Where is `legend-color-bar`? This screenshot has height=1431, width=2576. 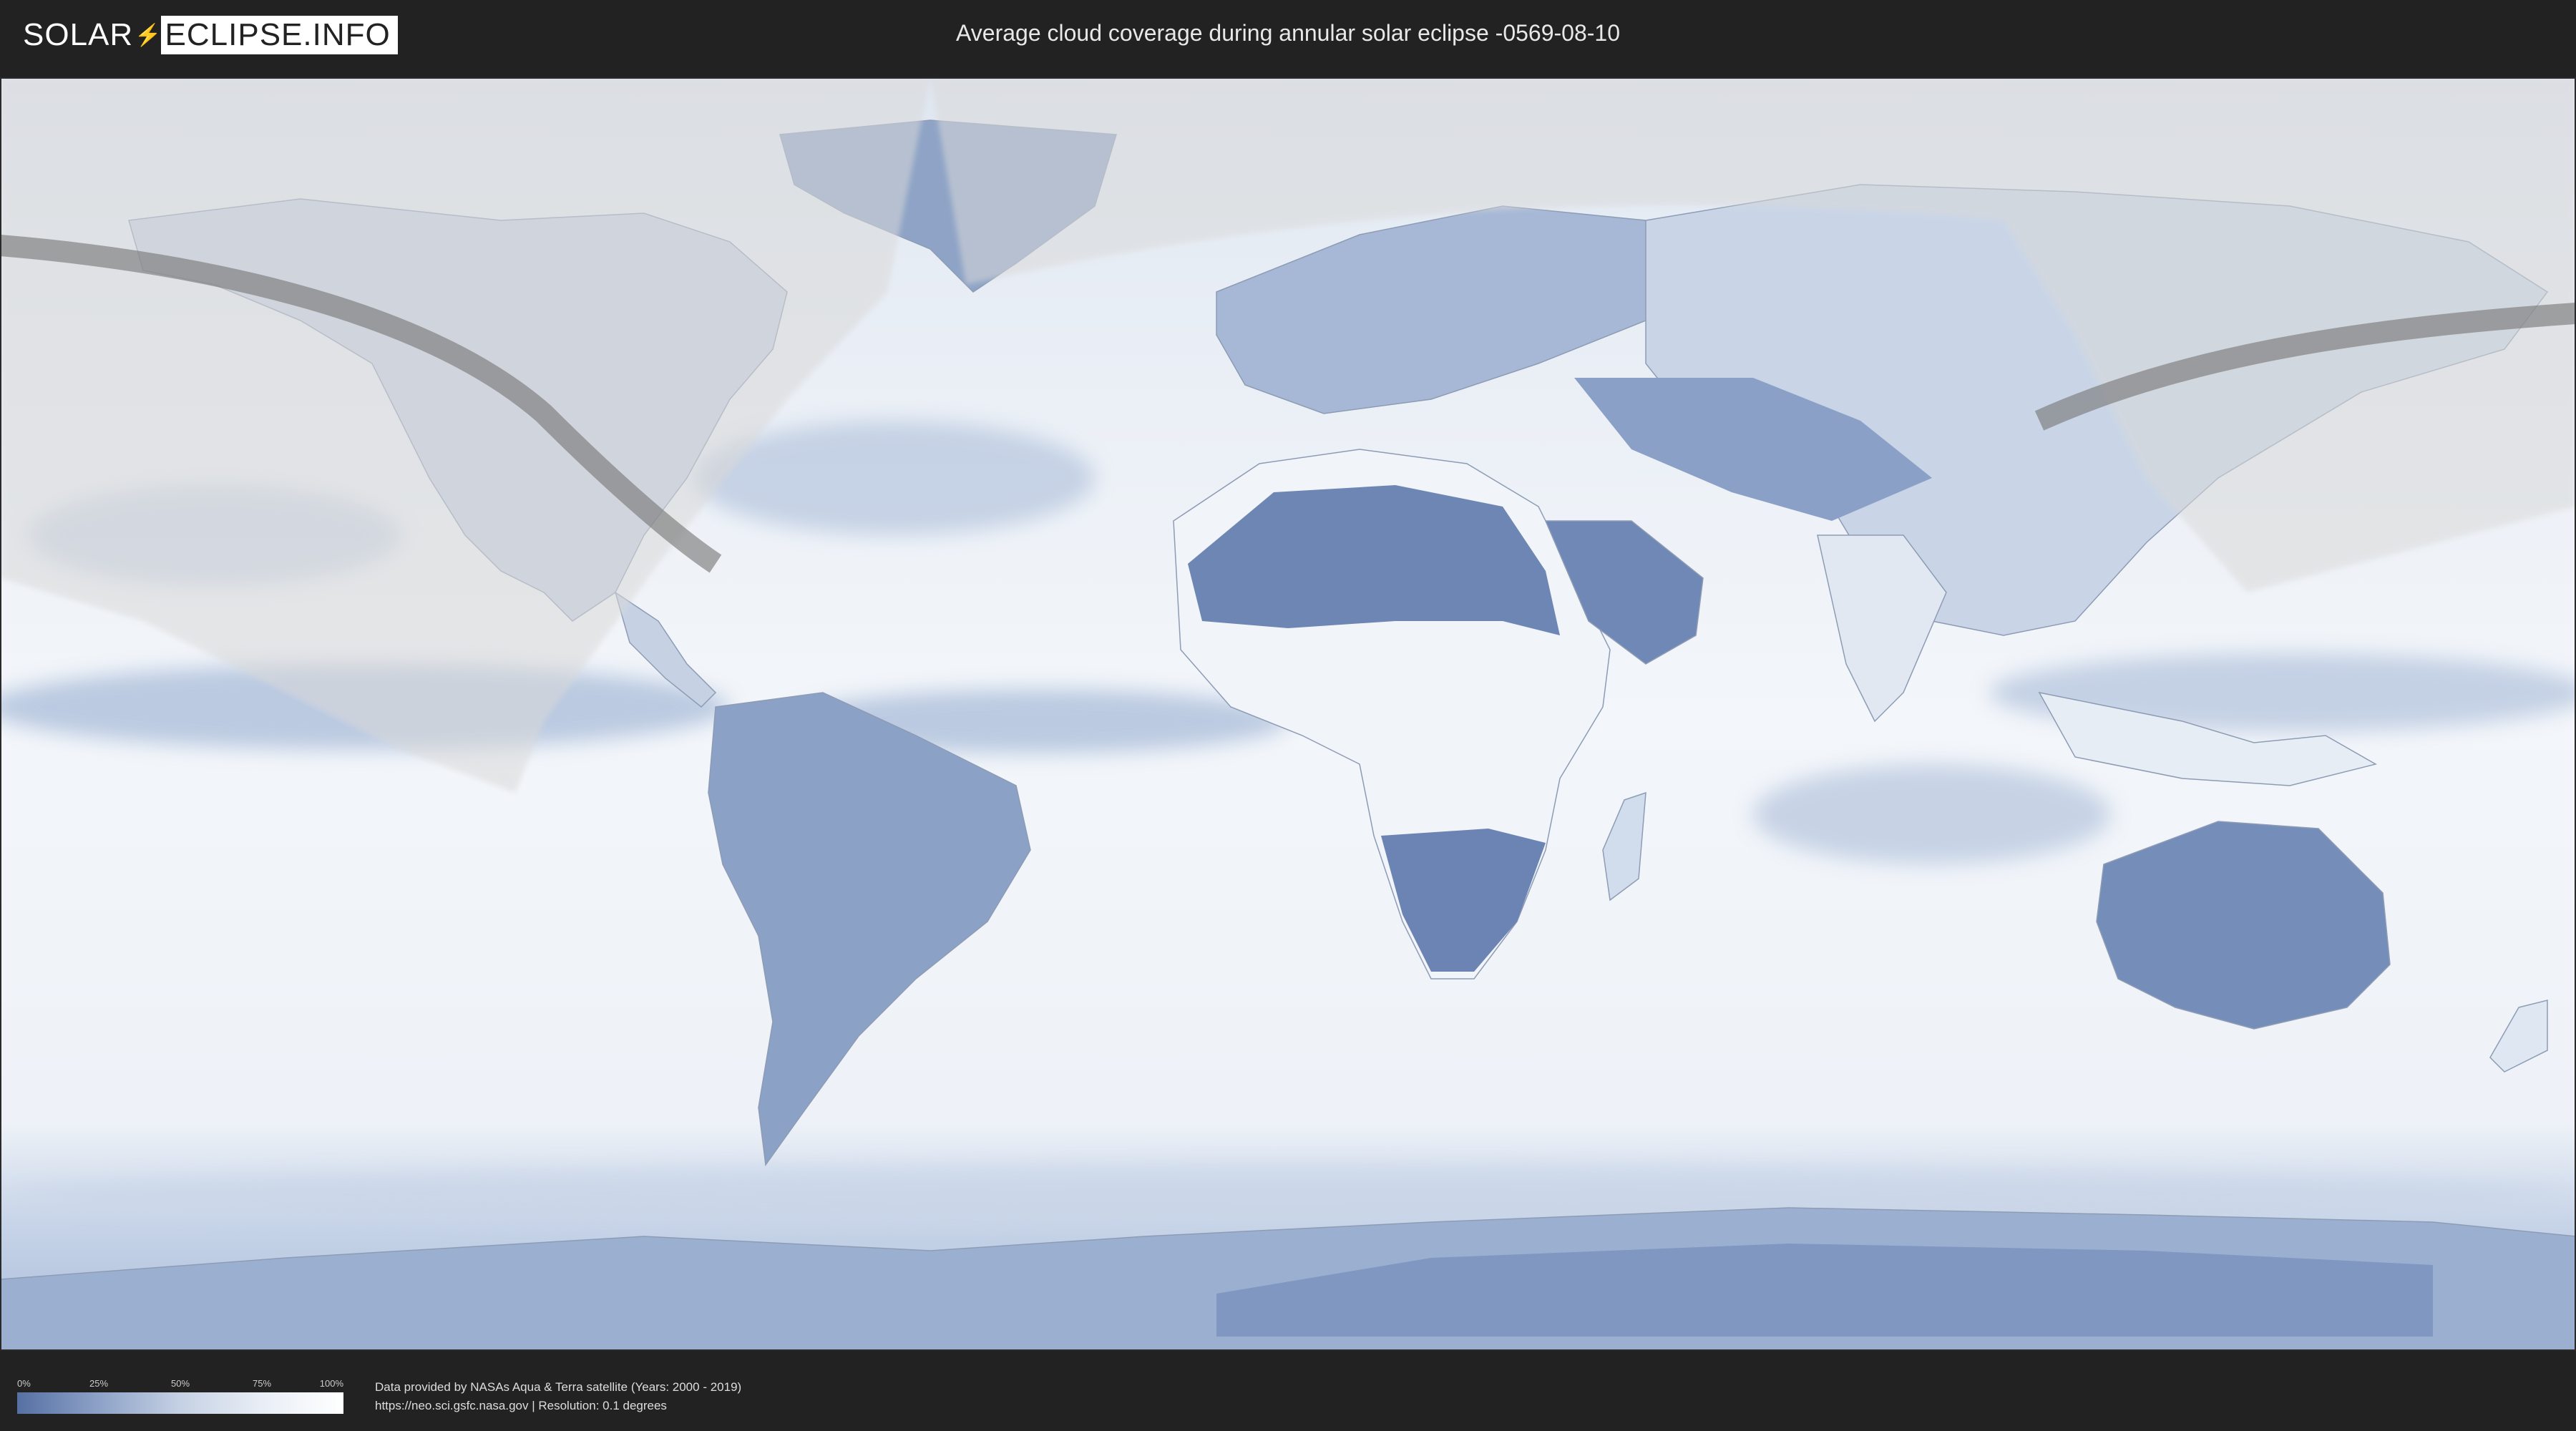
legend-color-bar is located at coordinates (180, 1403).